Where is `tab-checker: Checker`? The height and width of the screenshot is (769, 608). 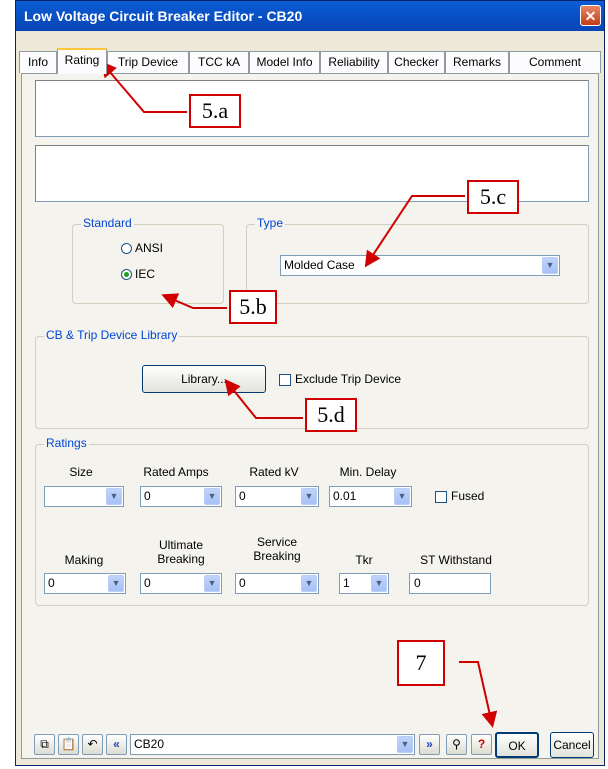 tab-checker: Checker is located at coordinates (416, 62).